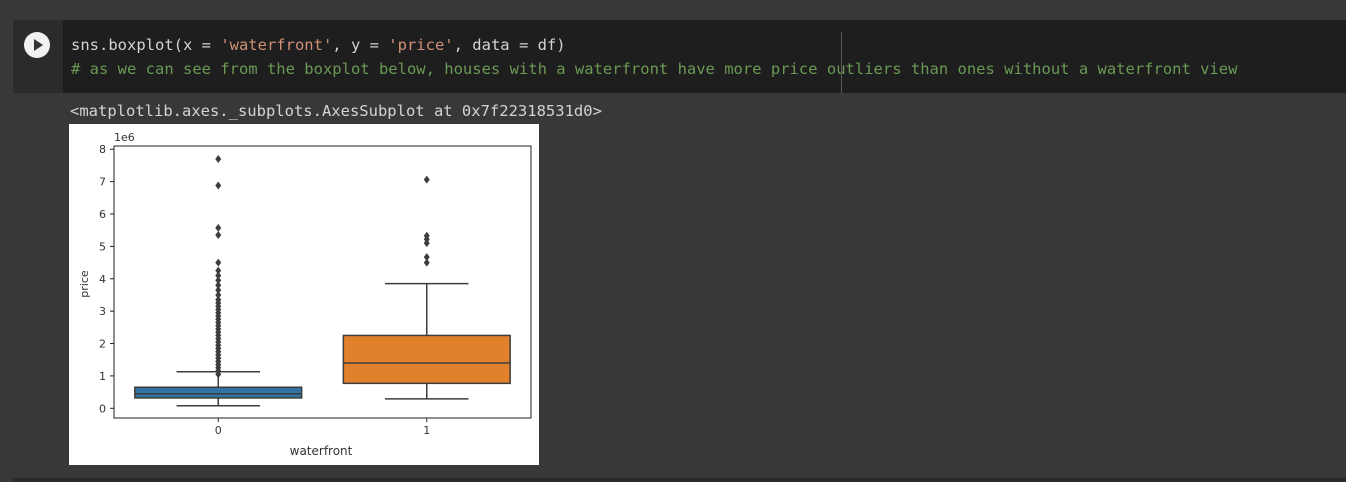 The height and width of the screenshot is (482, 1346). I want to click on y-tick-label: 1, so click(102, 376).